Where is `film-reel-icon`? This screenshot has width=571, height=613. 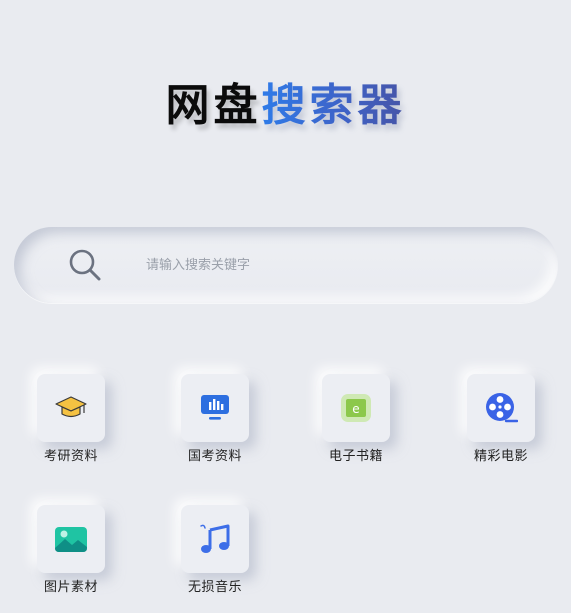 film-reel-icon is located at coordinates (501, 408).